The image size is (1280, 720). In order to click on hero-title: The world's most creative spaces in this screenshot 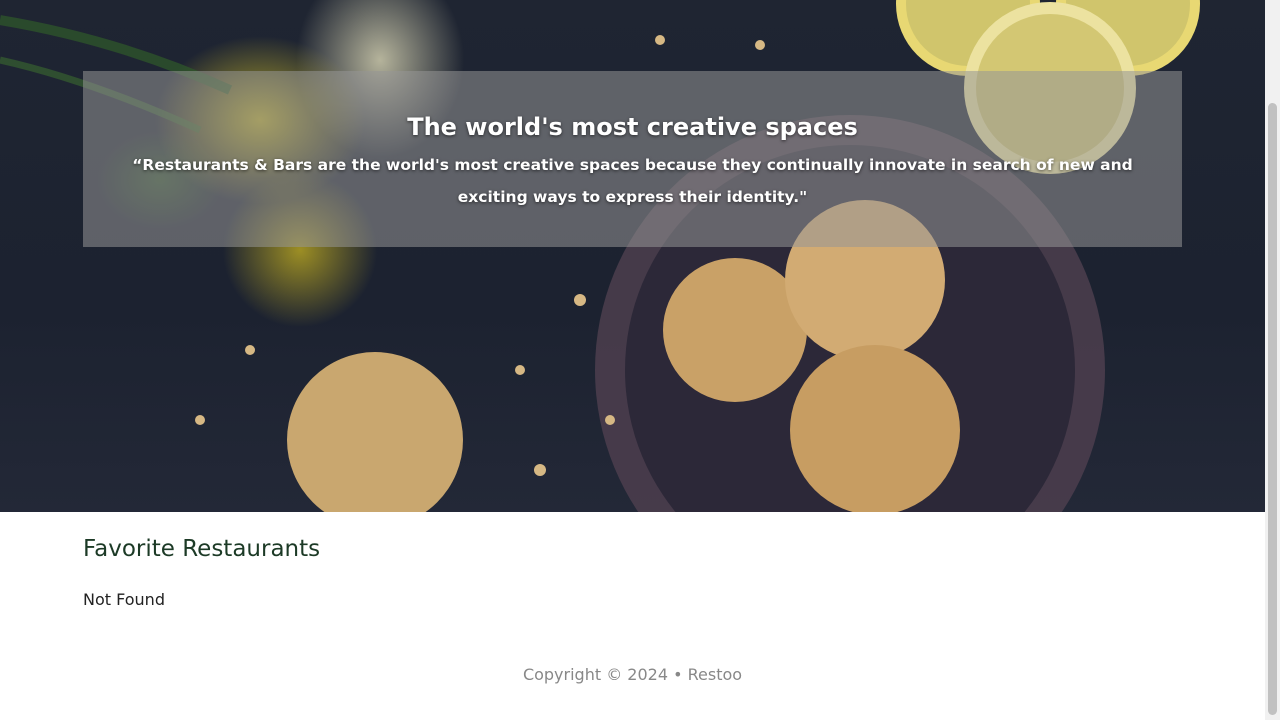, I will do `click(632, 127)`.